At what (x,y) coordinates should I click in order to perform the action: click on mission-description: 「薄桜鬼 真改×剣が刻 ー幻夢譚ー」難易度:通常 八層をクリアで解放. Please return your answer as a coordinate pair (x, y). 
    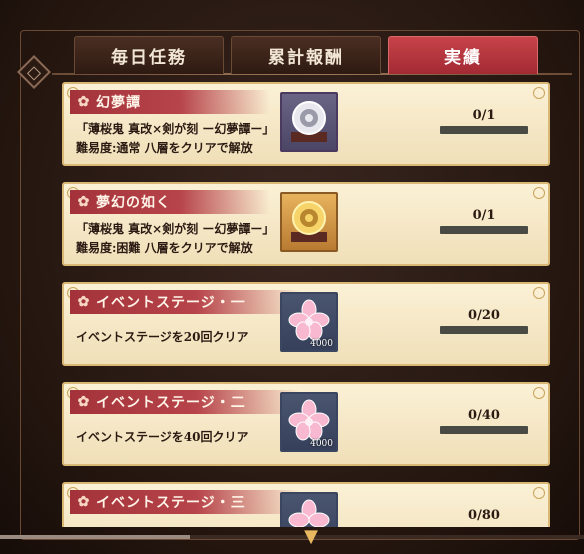
    Looking at the image, I should click on (175, 138).